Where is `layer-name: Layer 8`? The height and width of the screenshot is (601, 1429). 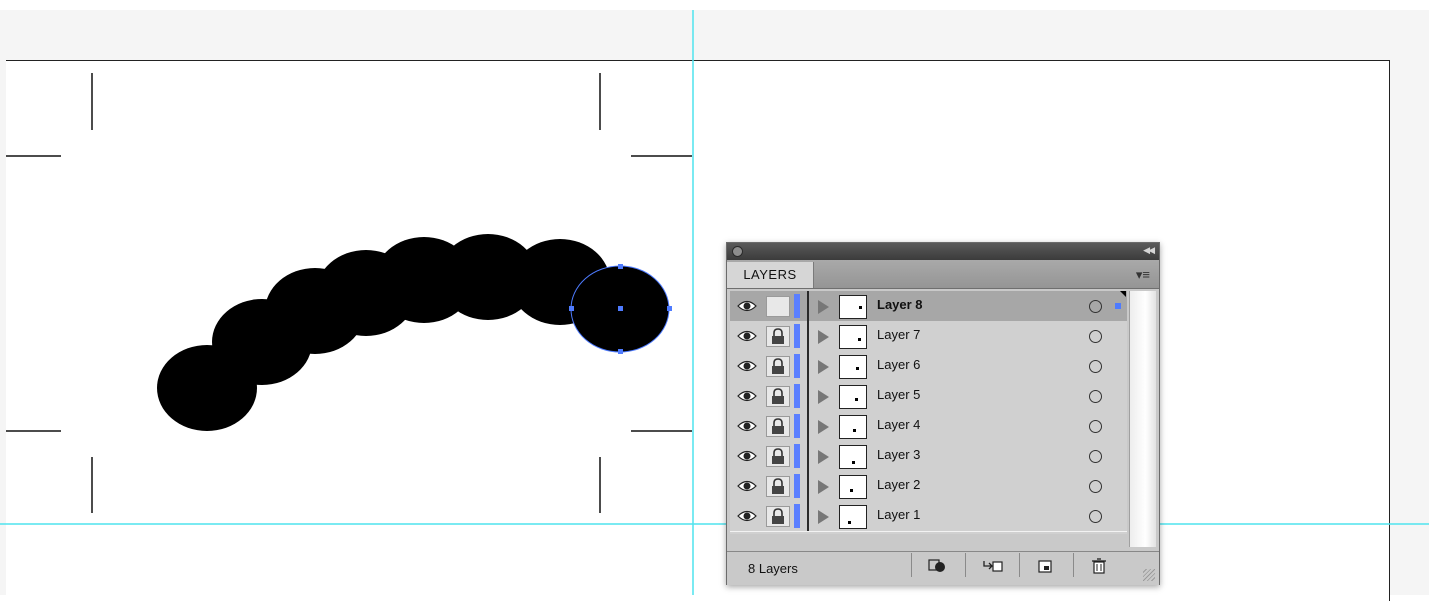
layer-name: Layer 8 is located at coordinates (900, 304).